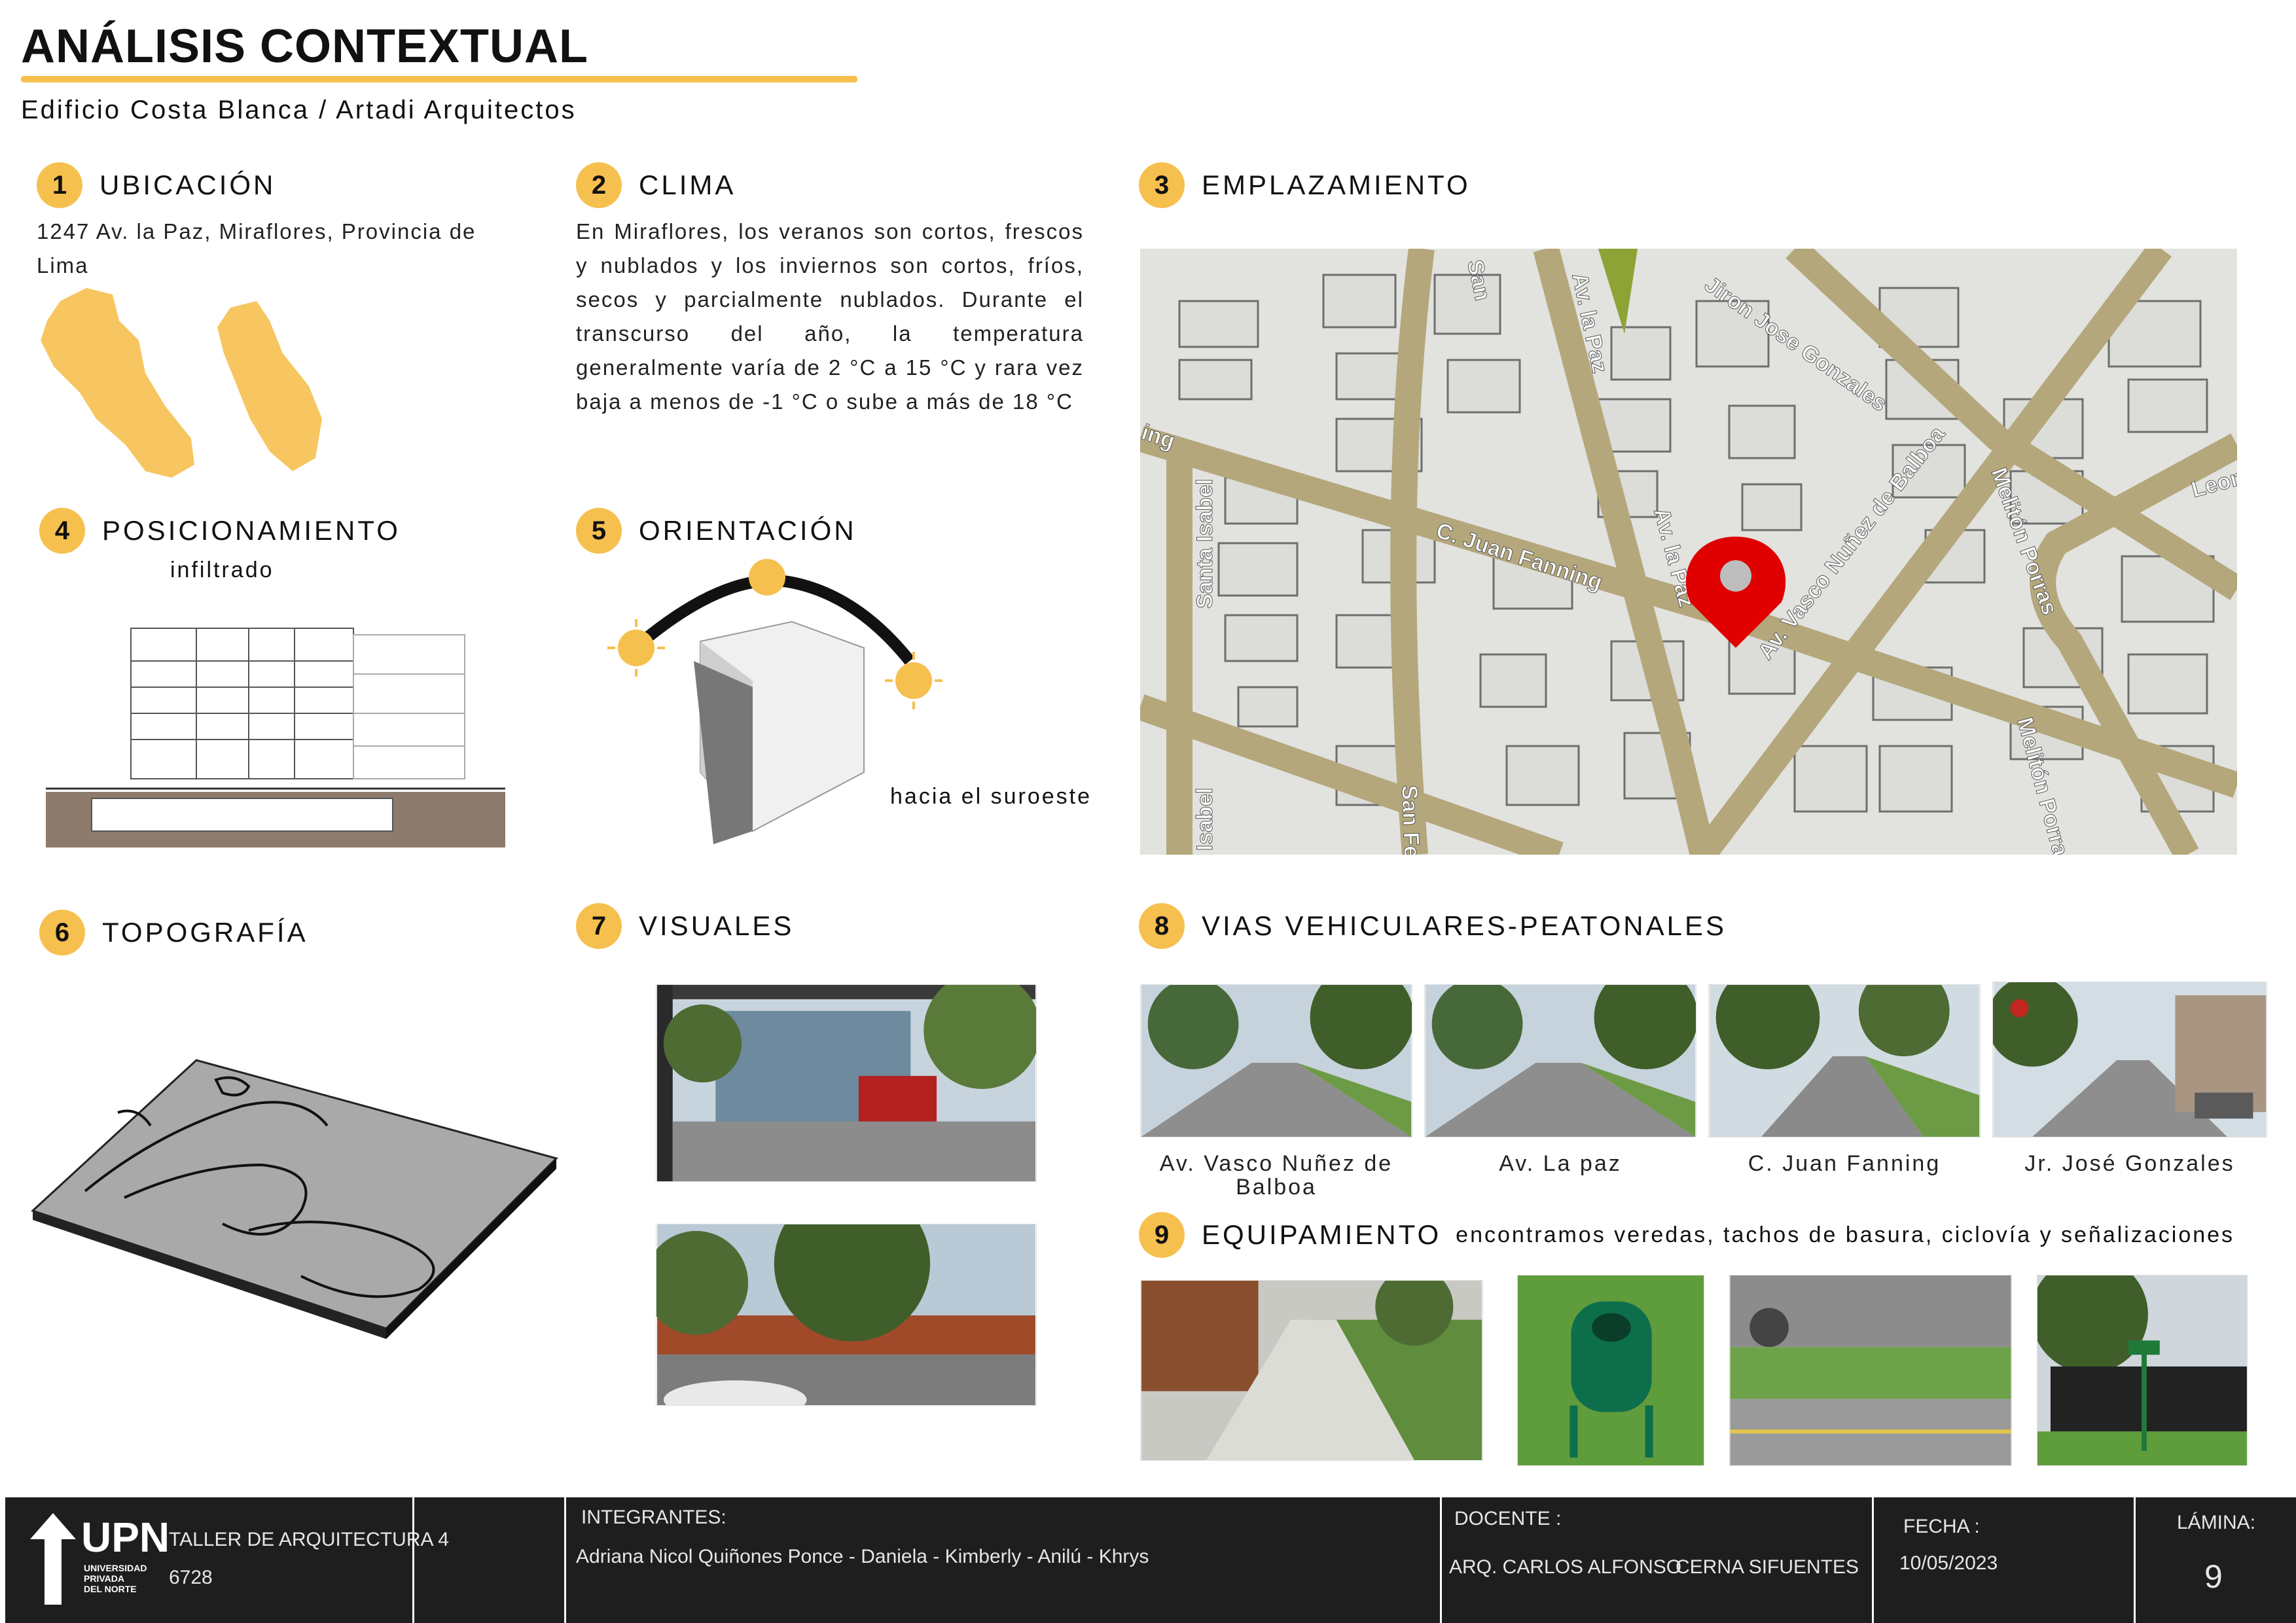 The height and width of the screenshot is (1623, 2296). What do you see at coordinates (653, 1517) in the screenshot?
I see `members-label: INTEGRANTES:` at bounding box center [653, 1517].